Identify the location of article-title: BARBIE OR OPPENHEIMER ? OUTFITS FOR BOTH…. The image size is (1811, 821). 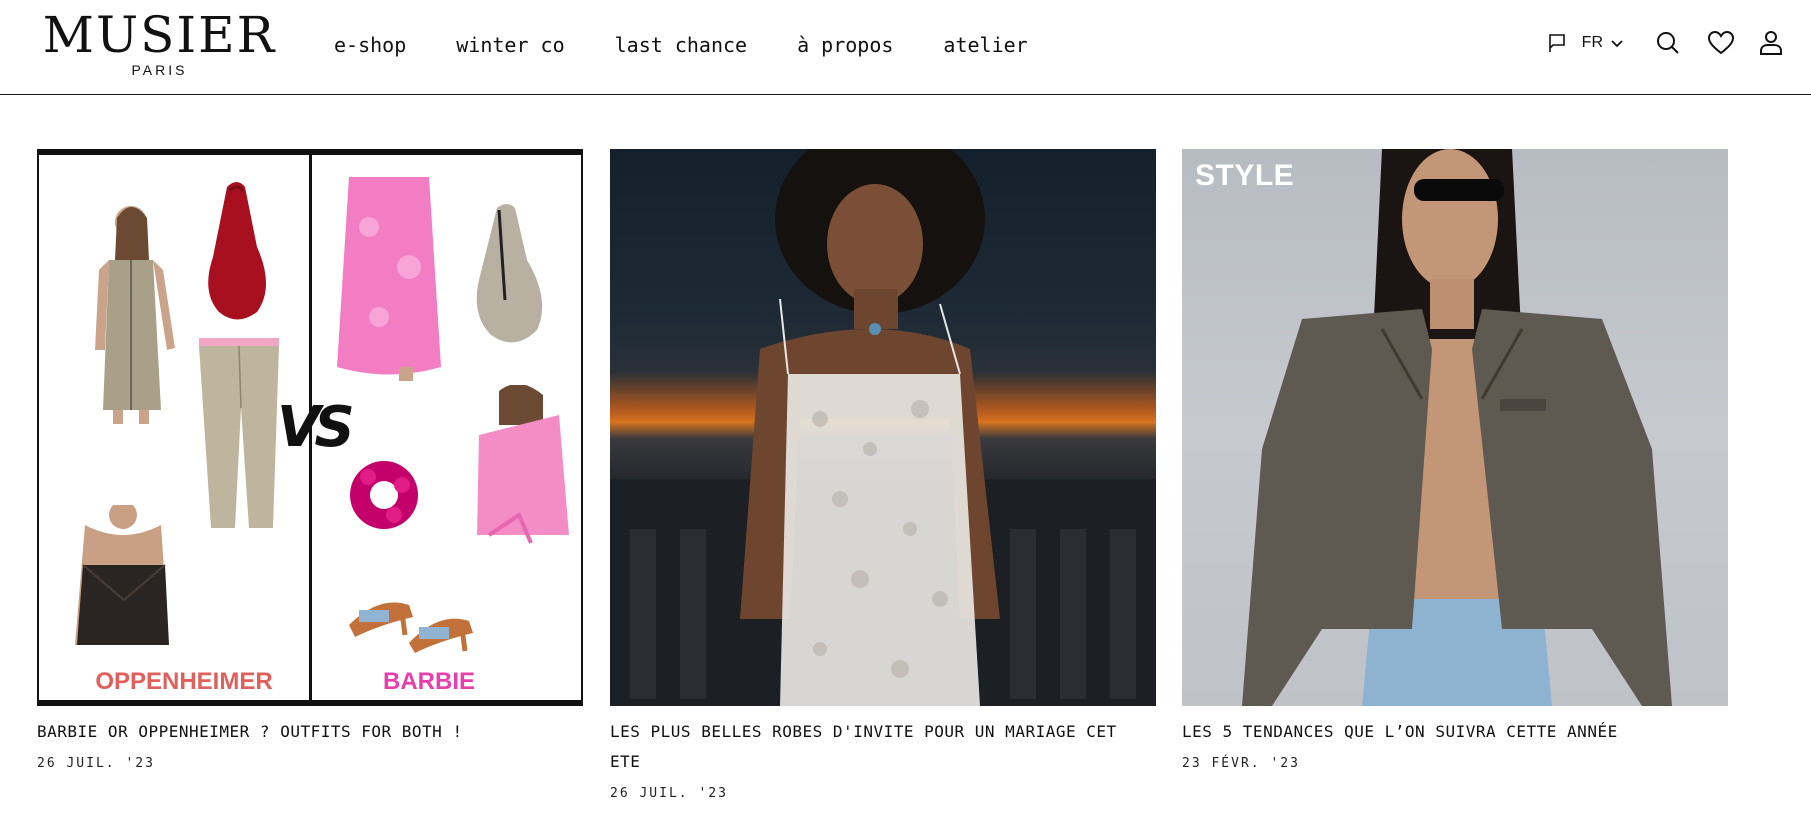
(310, 732).